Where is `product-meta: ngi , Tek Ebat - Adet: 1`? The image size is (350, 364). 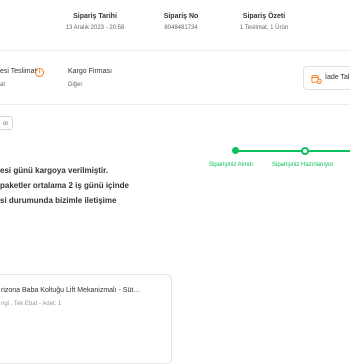 product-meta: ngi , Tek Ebat - Adet: 1 is located at coordinates (31, 304).